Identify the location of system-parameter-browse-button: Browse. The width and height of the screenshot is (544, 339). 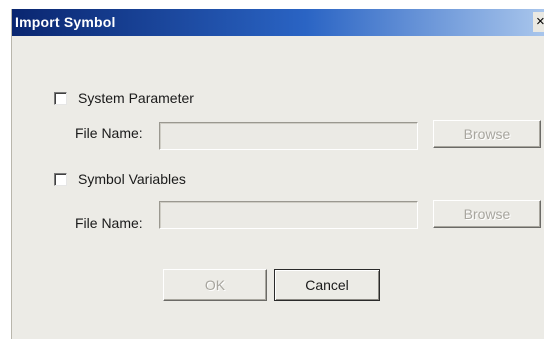
(487, 134).